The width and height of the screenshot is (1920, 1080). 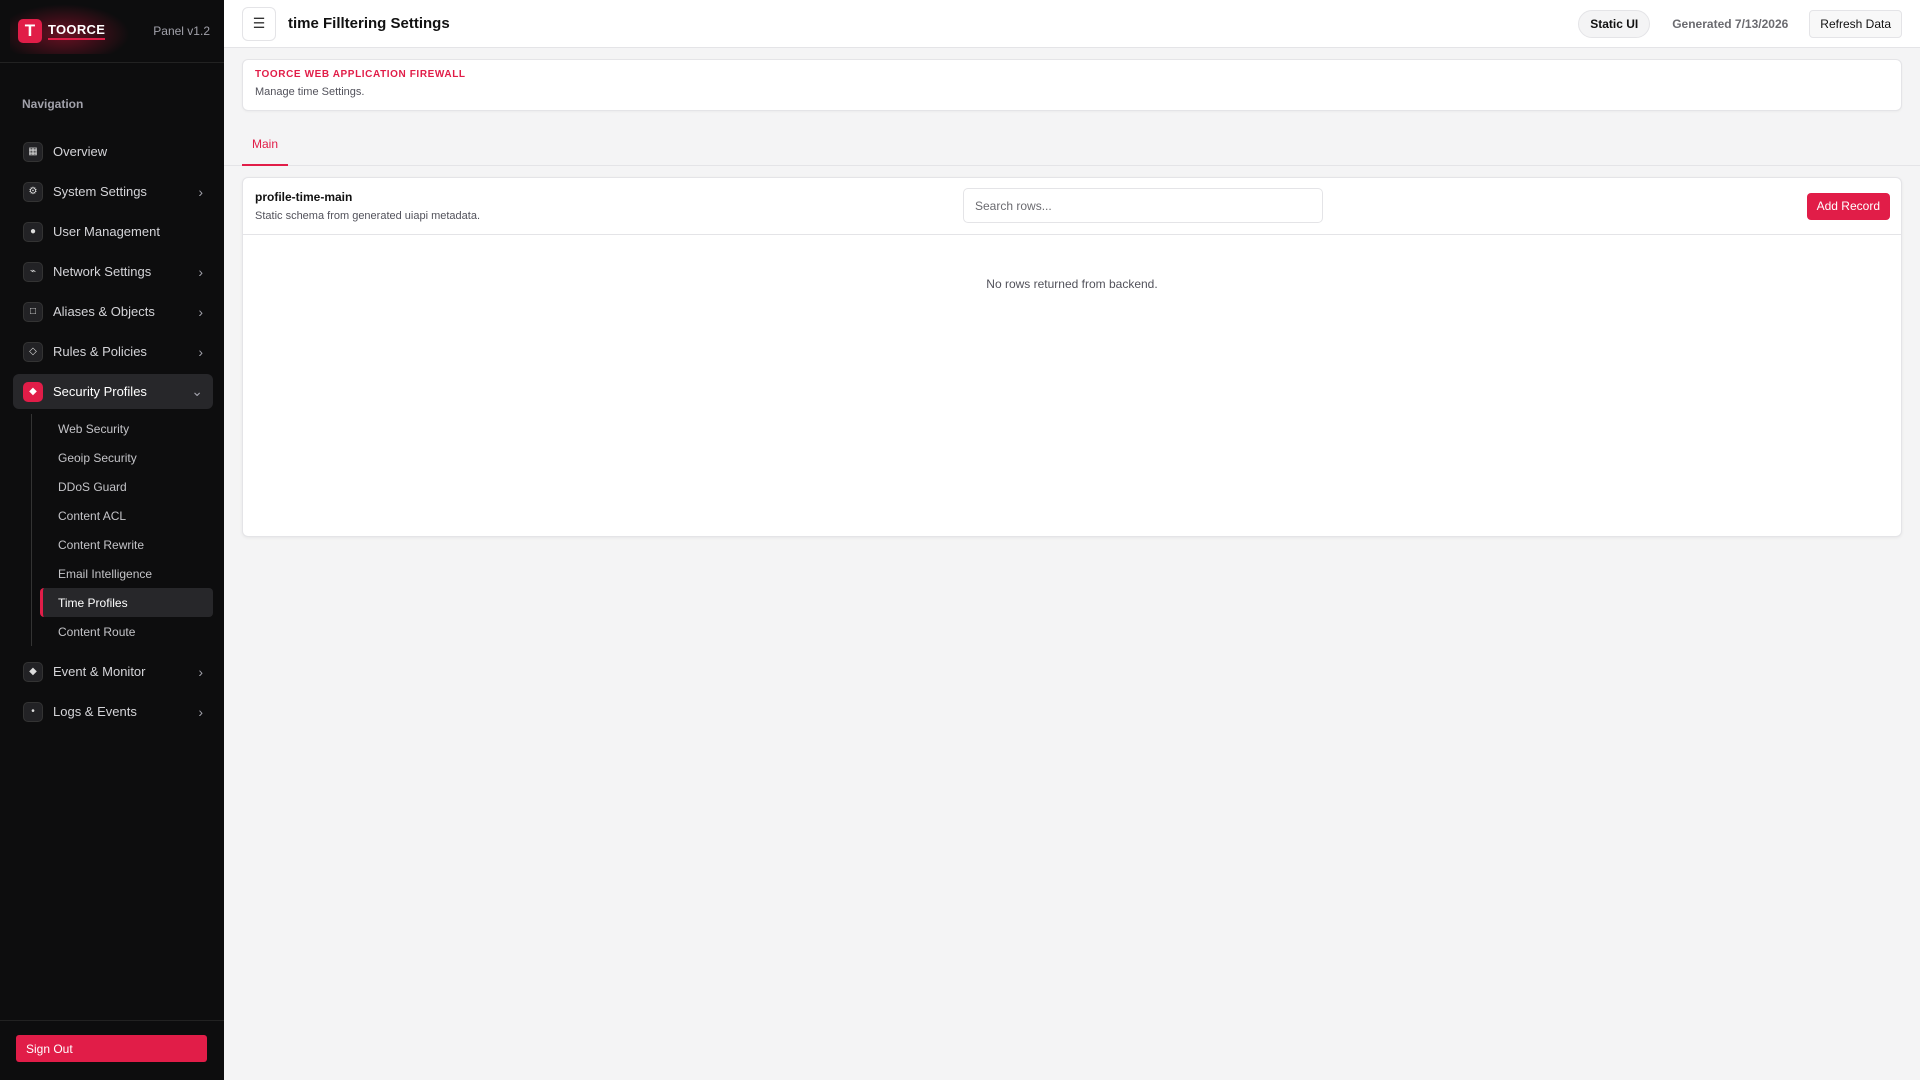 What do you see at coordinates (33, 191) in the screenshot?
I see `gear-icon: ⚙` at bounding box center [33, 191].